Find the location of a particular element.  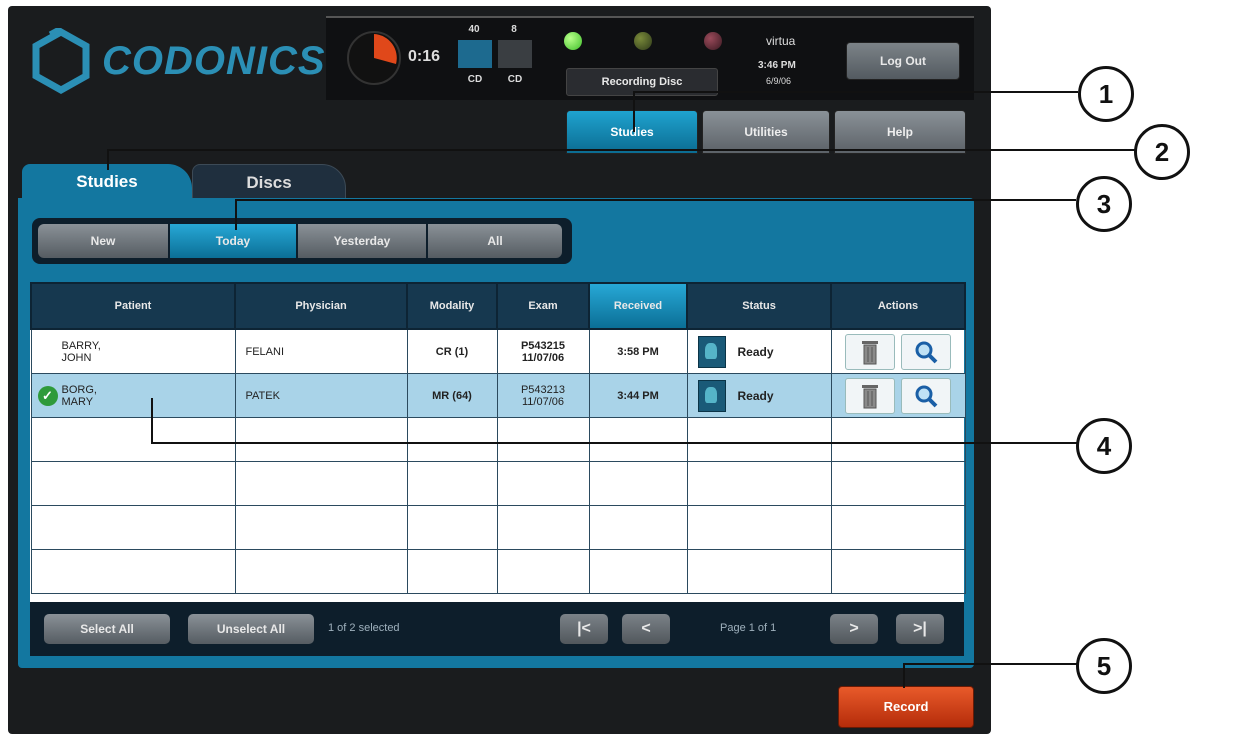

filter-all-button: All is located at coordinates (495, 241).